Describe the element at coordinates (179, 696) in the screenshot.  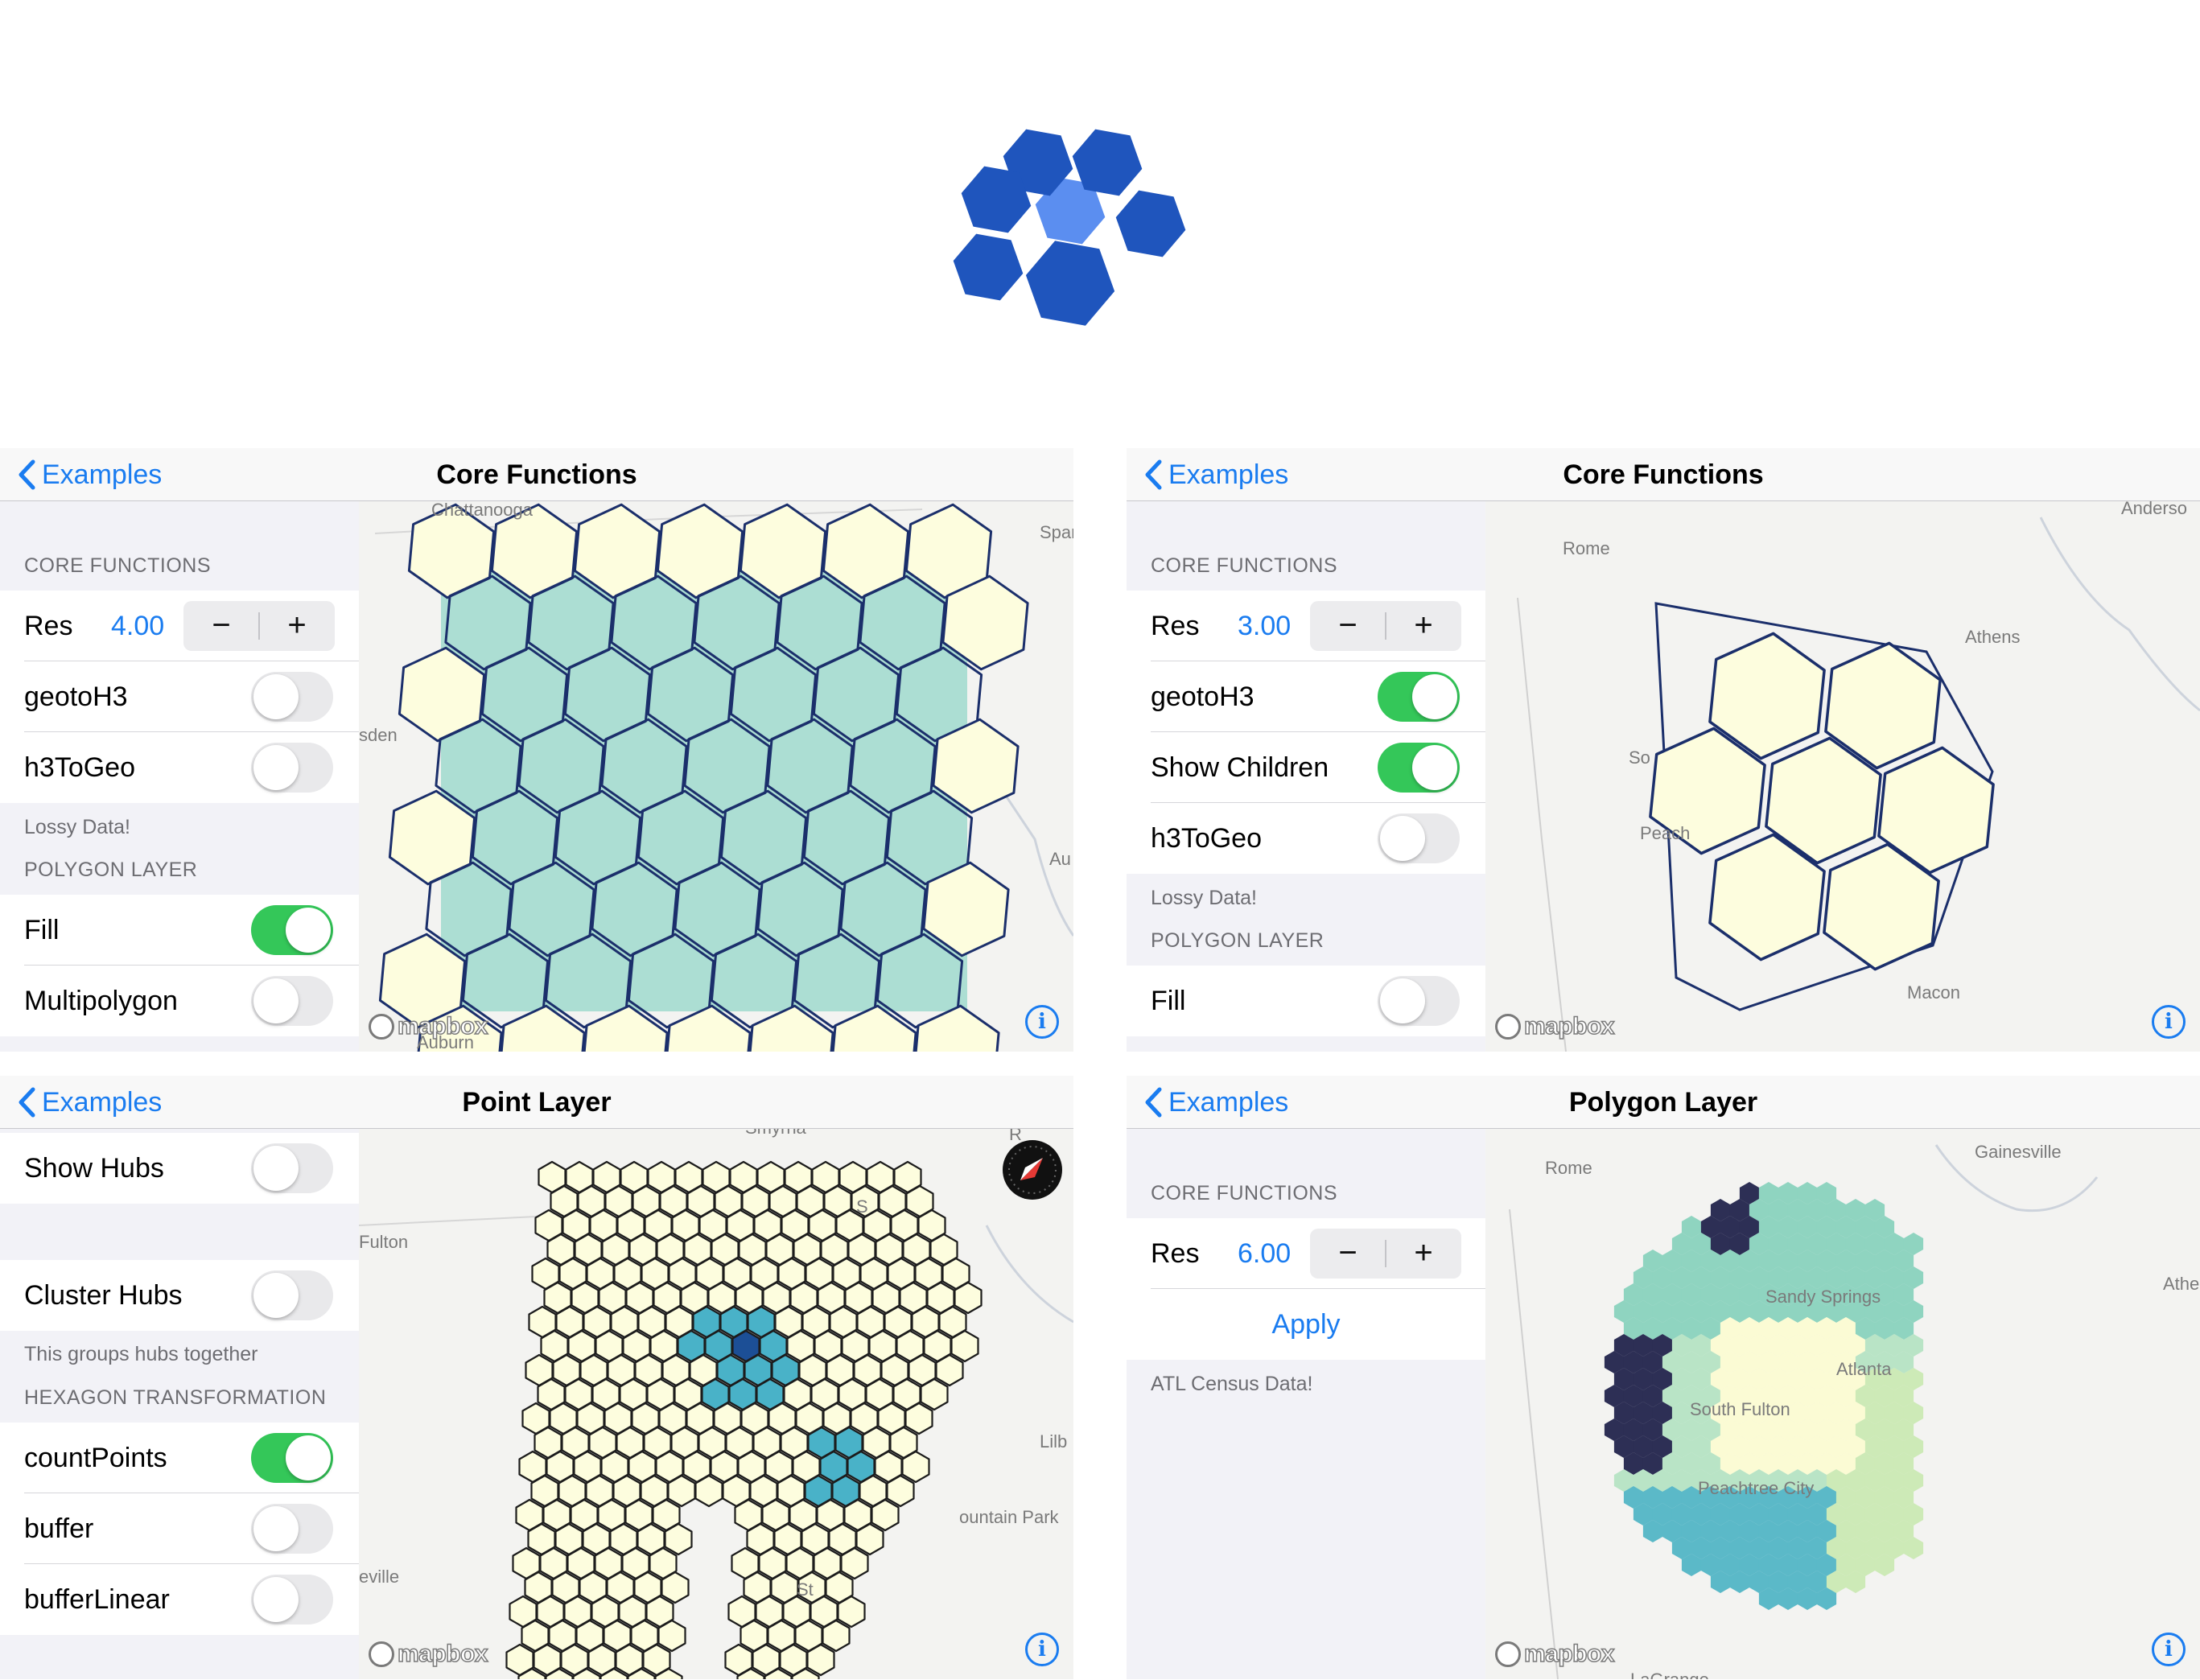
I see `geotoh3-row: geotoH3` at that location.